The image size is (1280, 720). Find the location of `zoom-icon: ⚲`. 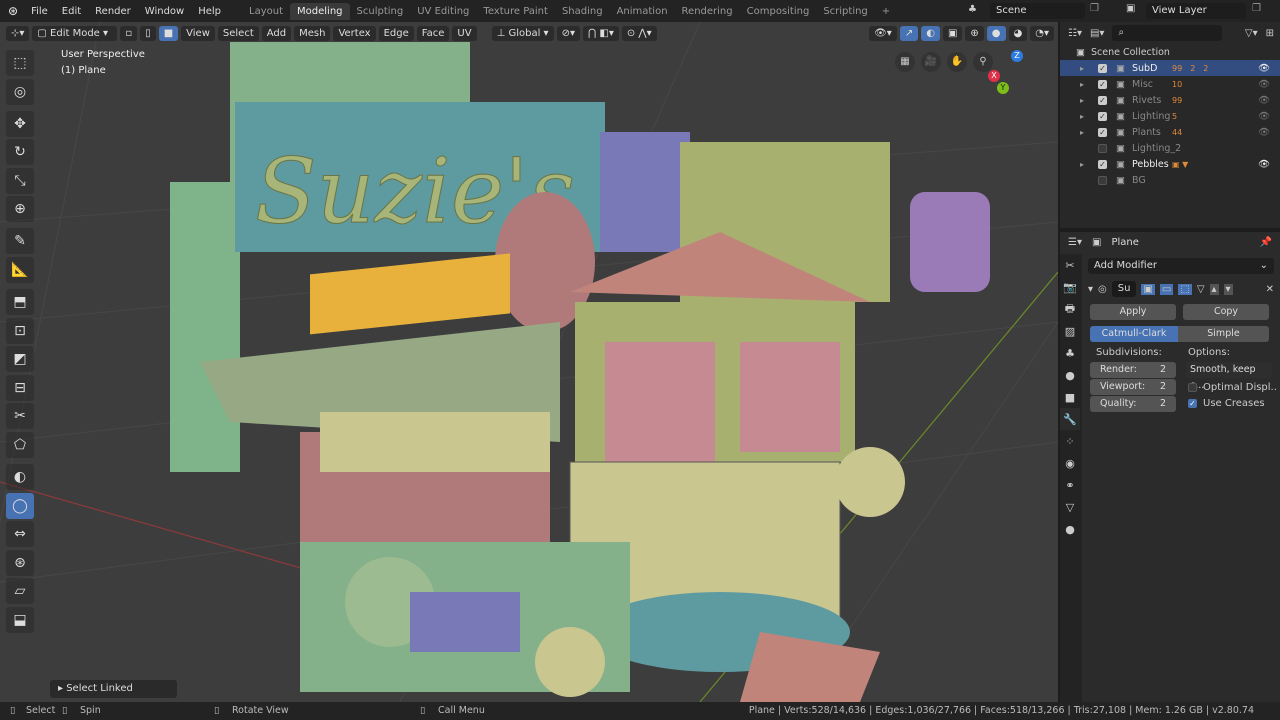

zoom-icon: ⚲ is located at coordinates (983, 62).